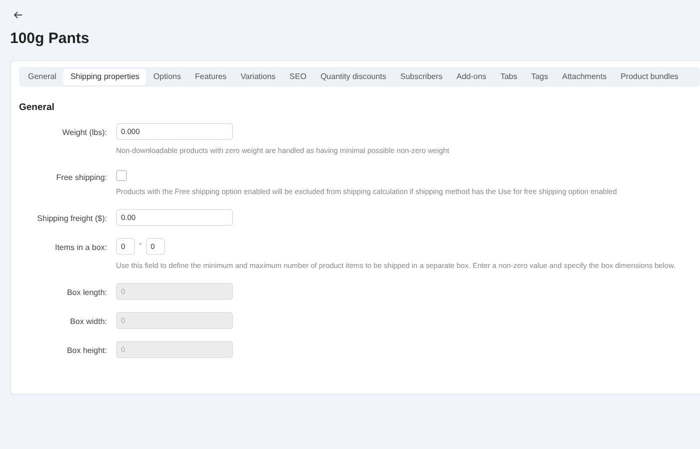  Describe the element at coordinates (18, 15) in the screenshot. I see `back-arrow-icon` at that location.